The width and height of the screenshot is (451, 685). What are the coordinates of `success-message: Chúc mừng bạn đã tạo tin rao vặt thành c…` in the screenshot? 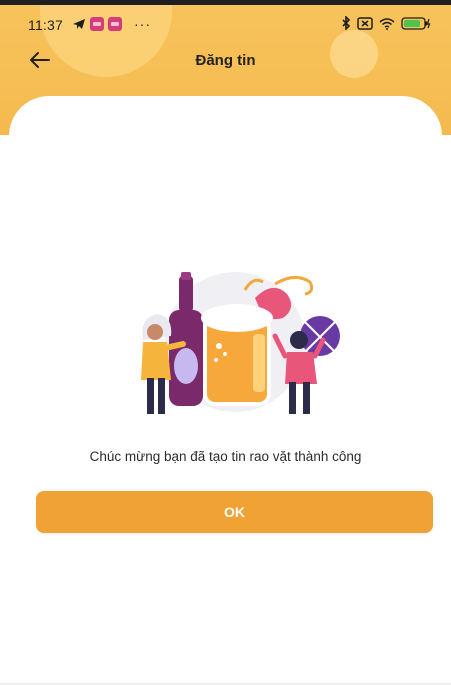 It's located at (225, 456).